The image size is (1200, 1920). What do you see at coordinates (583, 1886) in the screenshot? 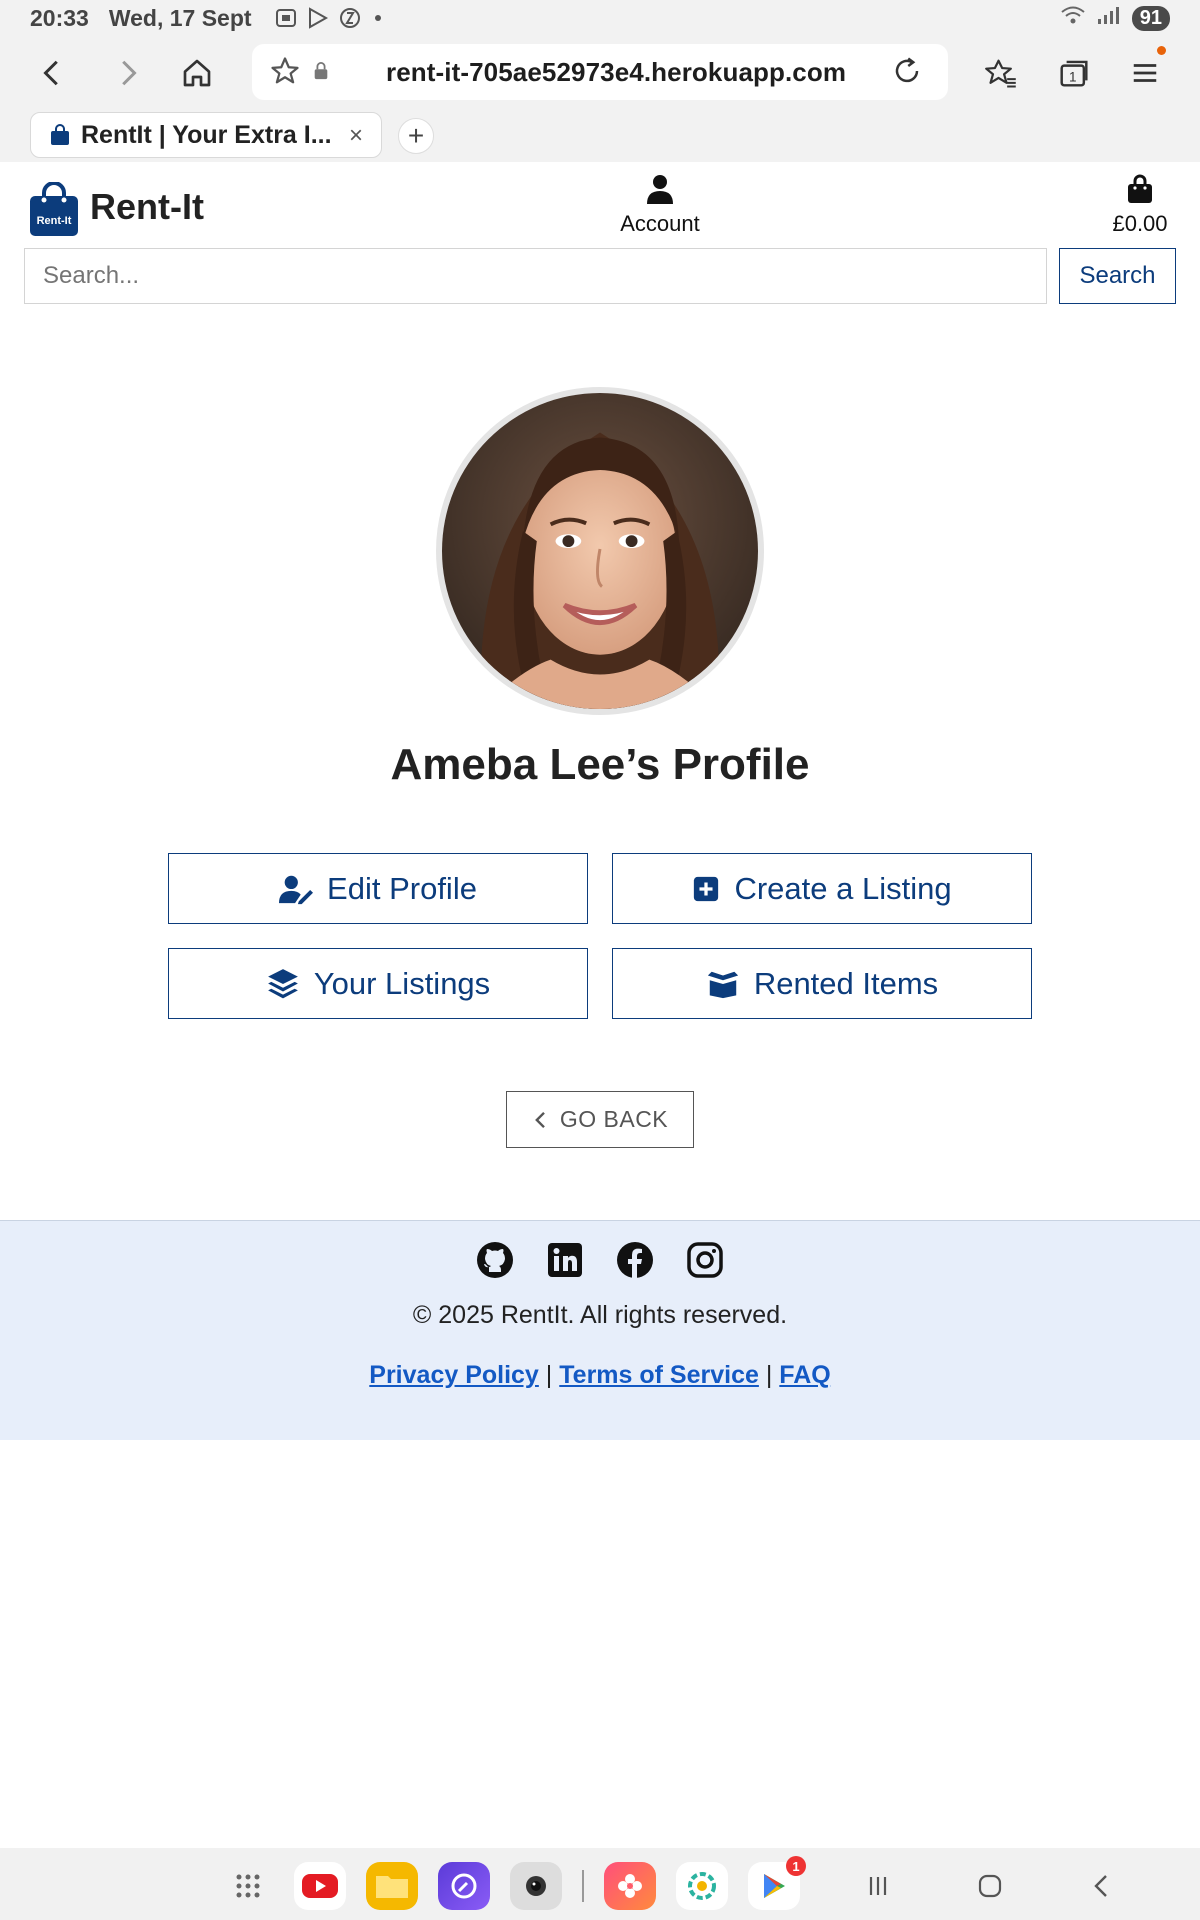
I see `dock-separator` at bounding box center [583, 1886].